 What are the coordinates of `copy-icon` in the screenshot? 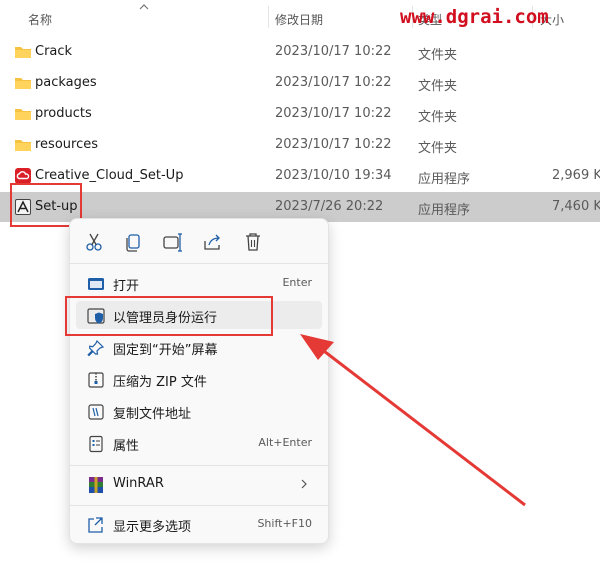 It's located at (133, 242).